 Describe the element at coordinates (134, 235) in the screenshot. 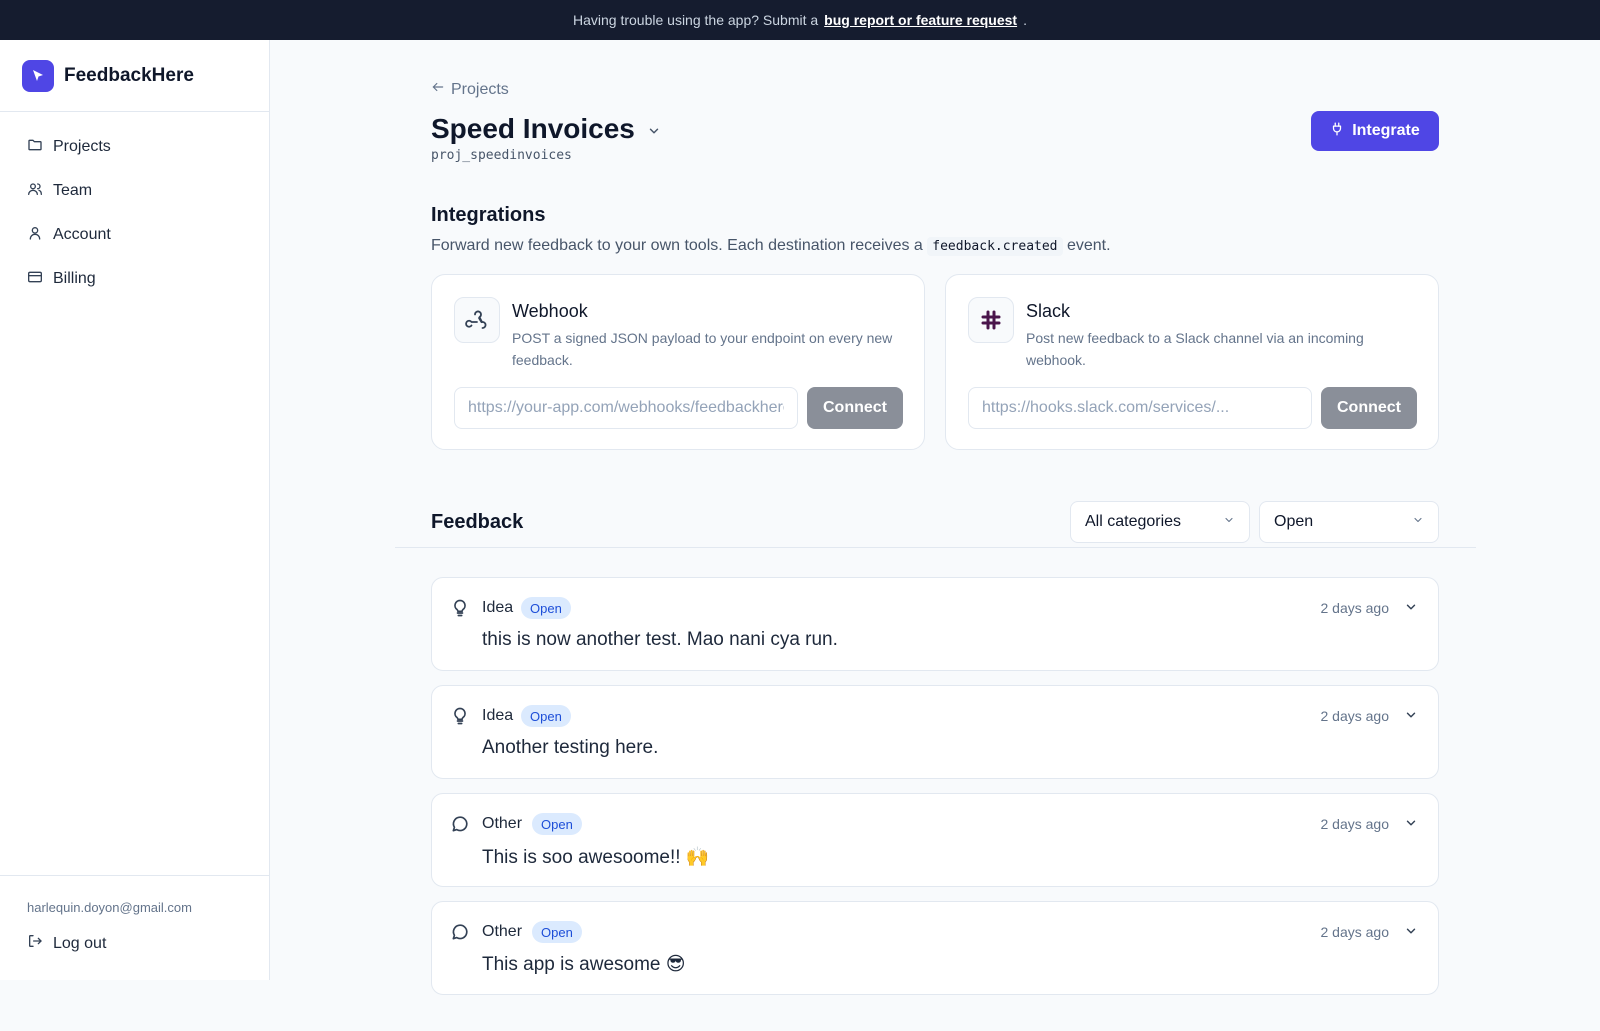

I see `sidebar-item-account: Account` at that location.